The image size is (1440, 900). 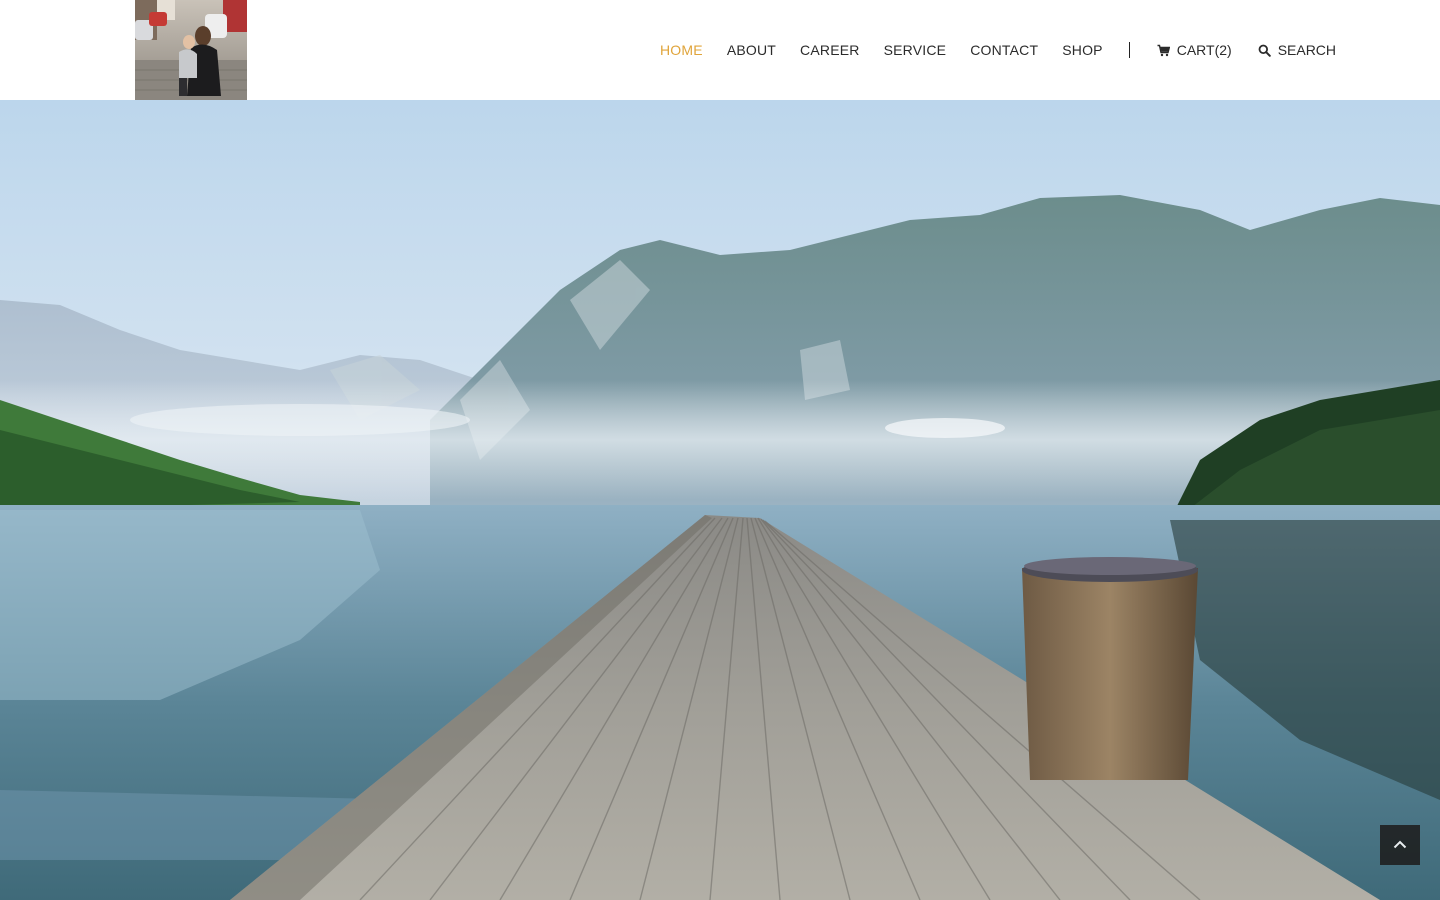 What do you see at coordinates (1082, 50) in the screenshot?
I see `nav-item-shop: SHOP` at bounding box center [1082, 50].